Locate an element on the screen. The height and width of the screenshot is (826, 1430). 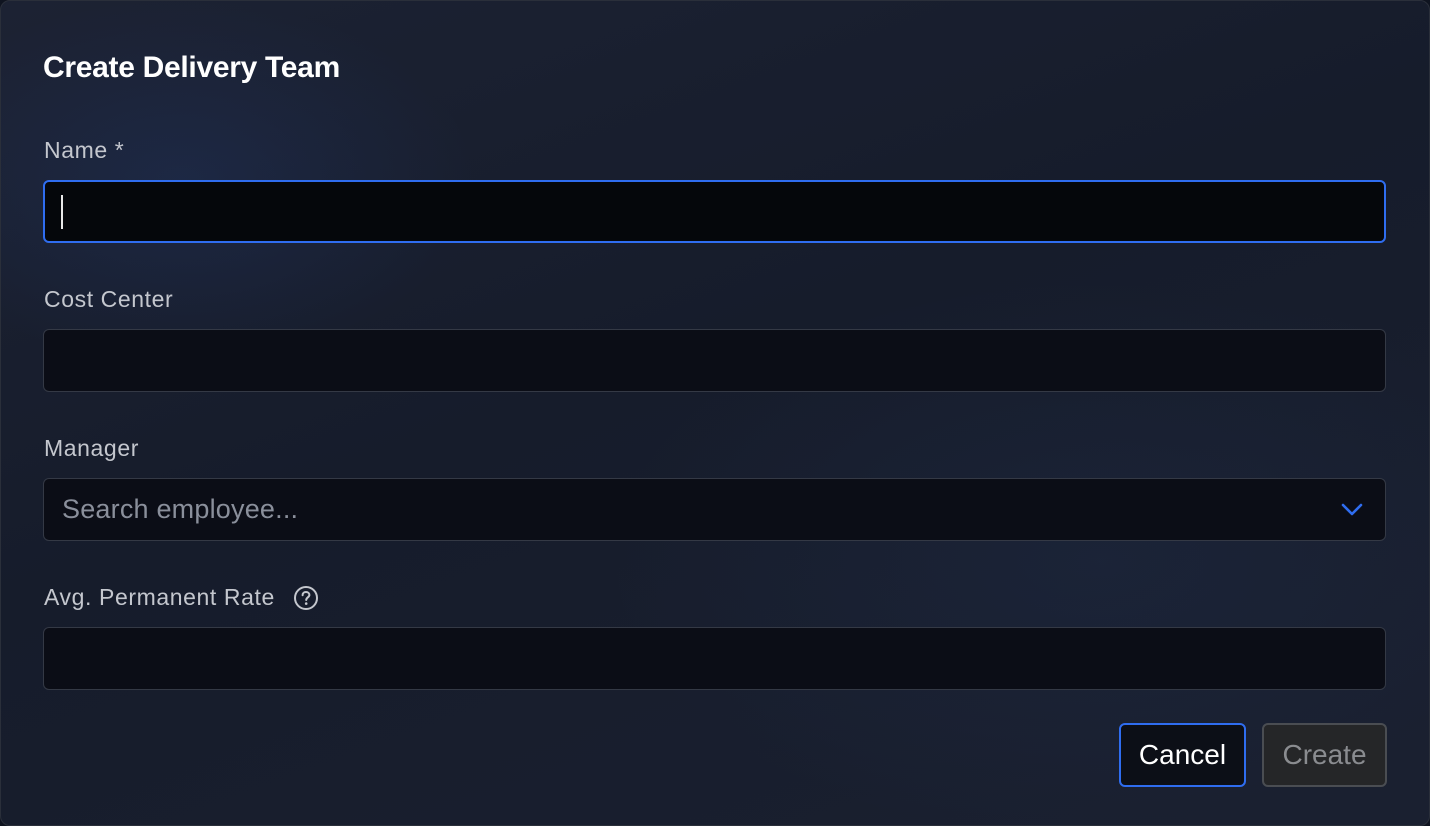
help-circle-icon is located at coordinates (306, 598).